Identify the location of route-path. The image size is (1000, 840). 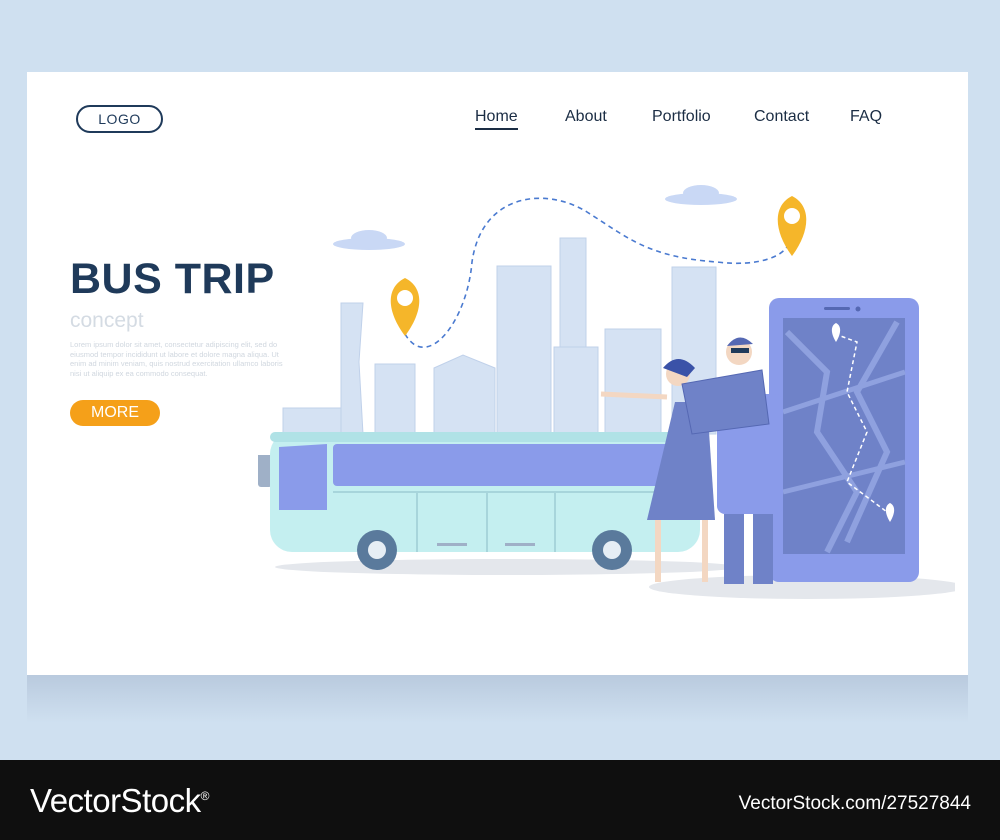
(597, 273).